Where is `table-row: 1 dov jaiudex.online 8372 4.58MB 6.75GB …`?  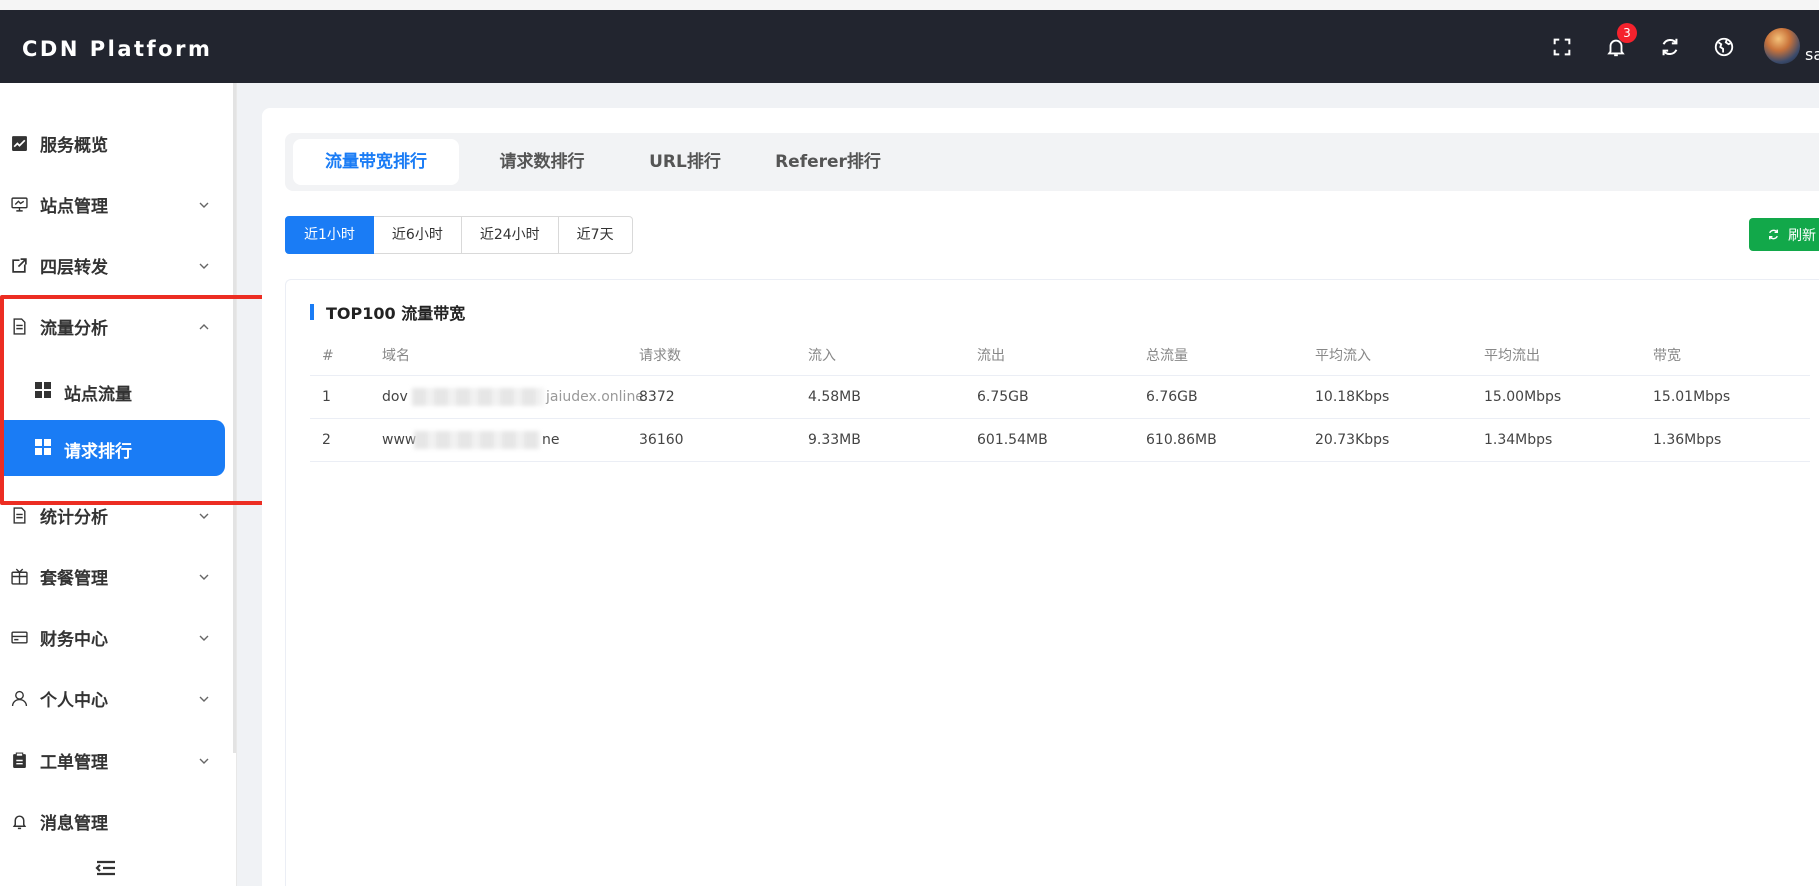 table-row: 1 dov jaiudex.online 8372 4.58MB 6.75GB … is located at coordinates (1060, 397).